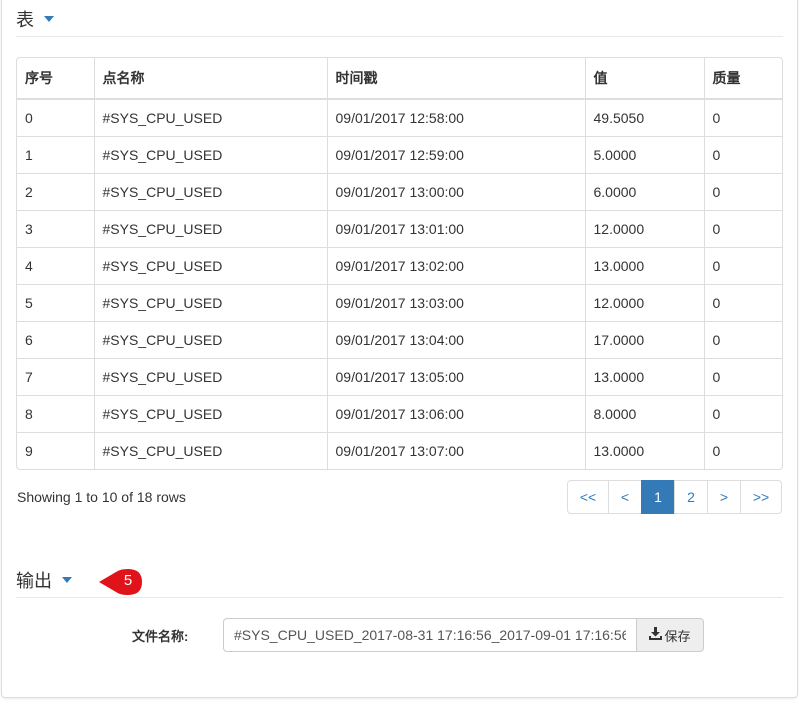 Image resolution: width=800 pixels, height=702 pixels. What do you see at coordinates (625, 497) in the screenshot?
I see `page-prev-button: <` at bounding box center [625, 497].